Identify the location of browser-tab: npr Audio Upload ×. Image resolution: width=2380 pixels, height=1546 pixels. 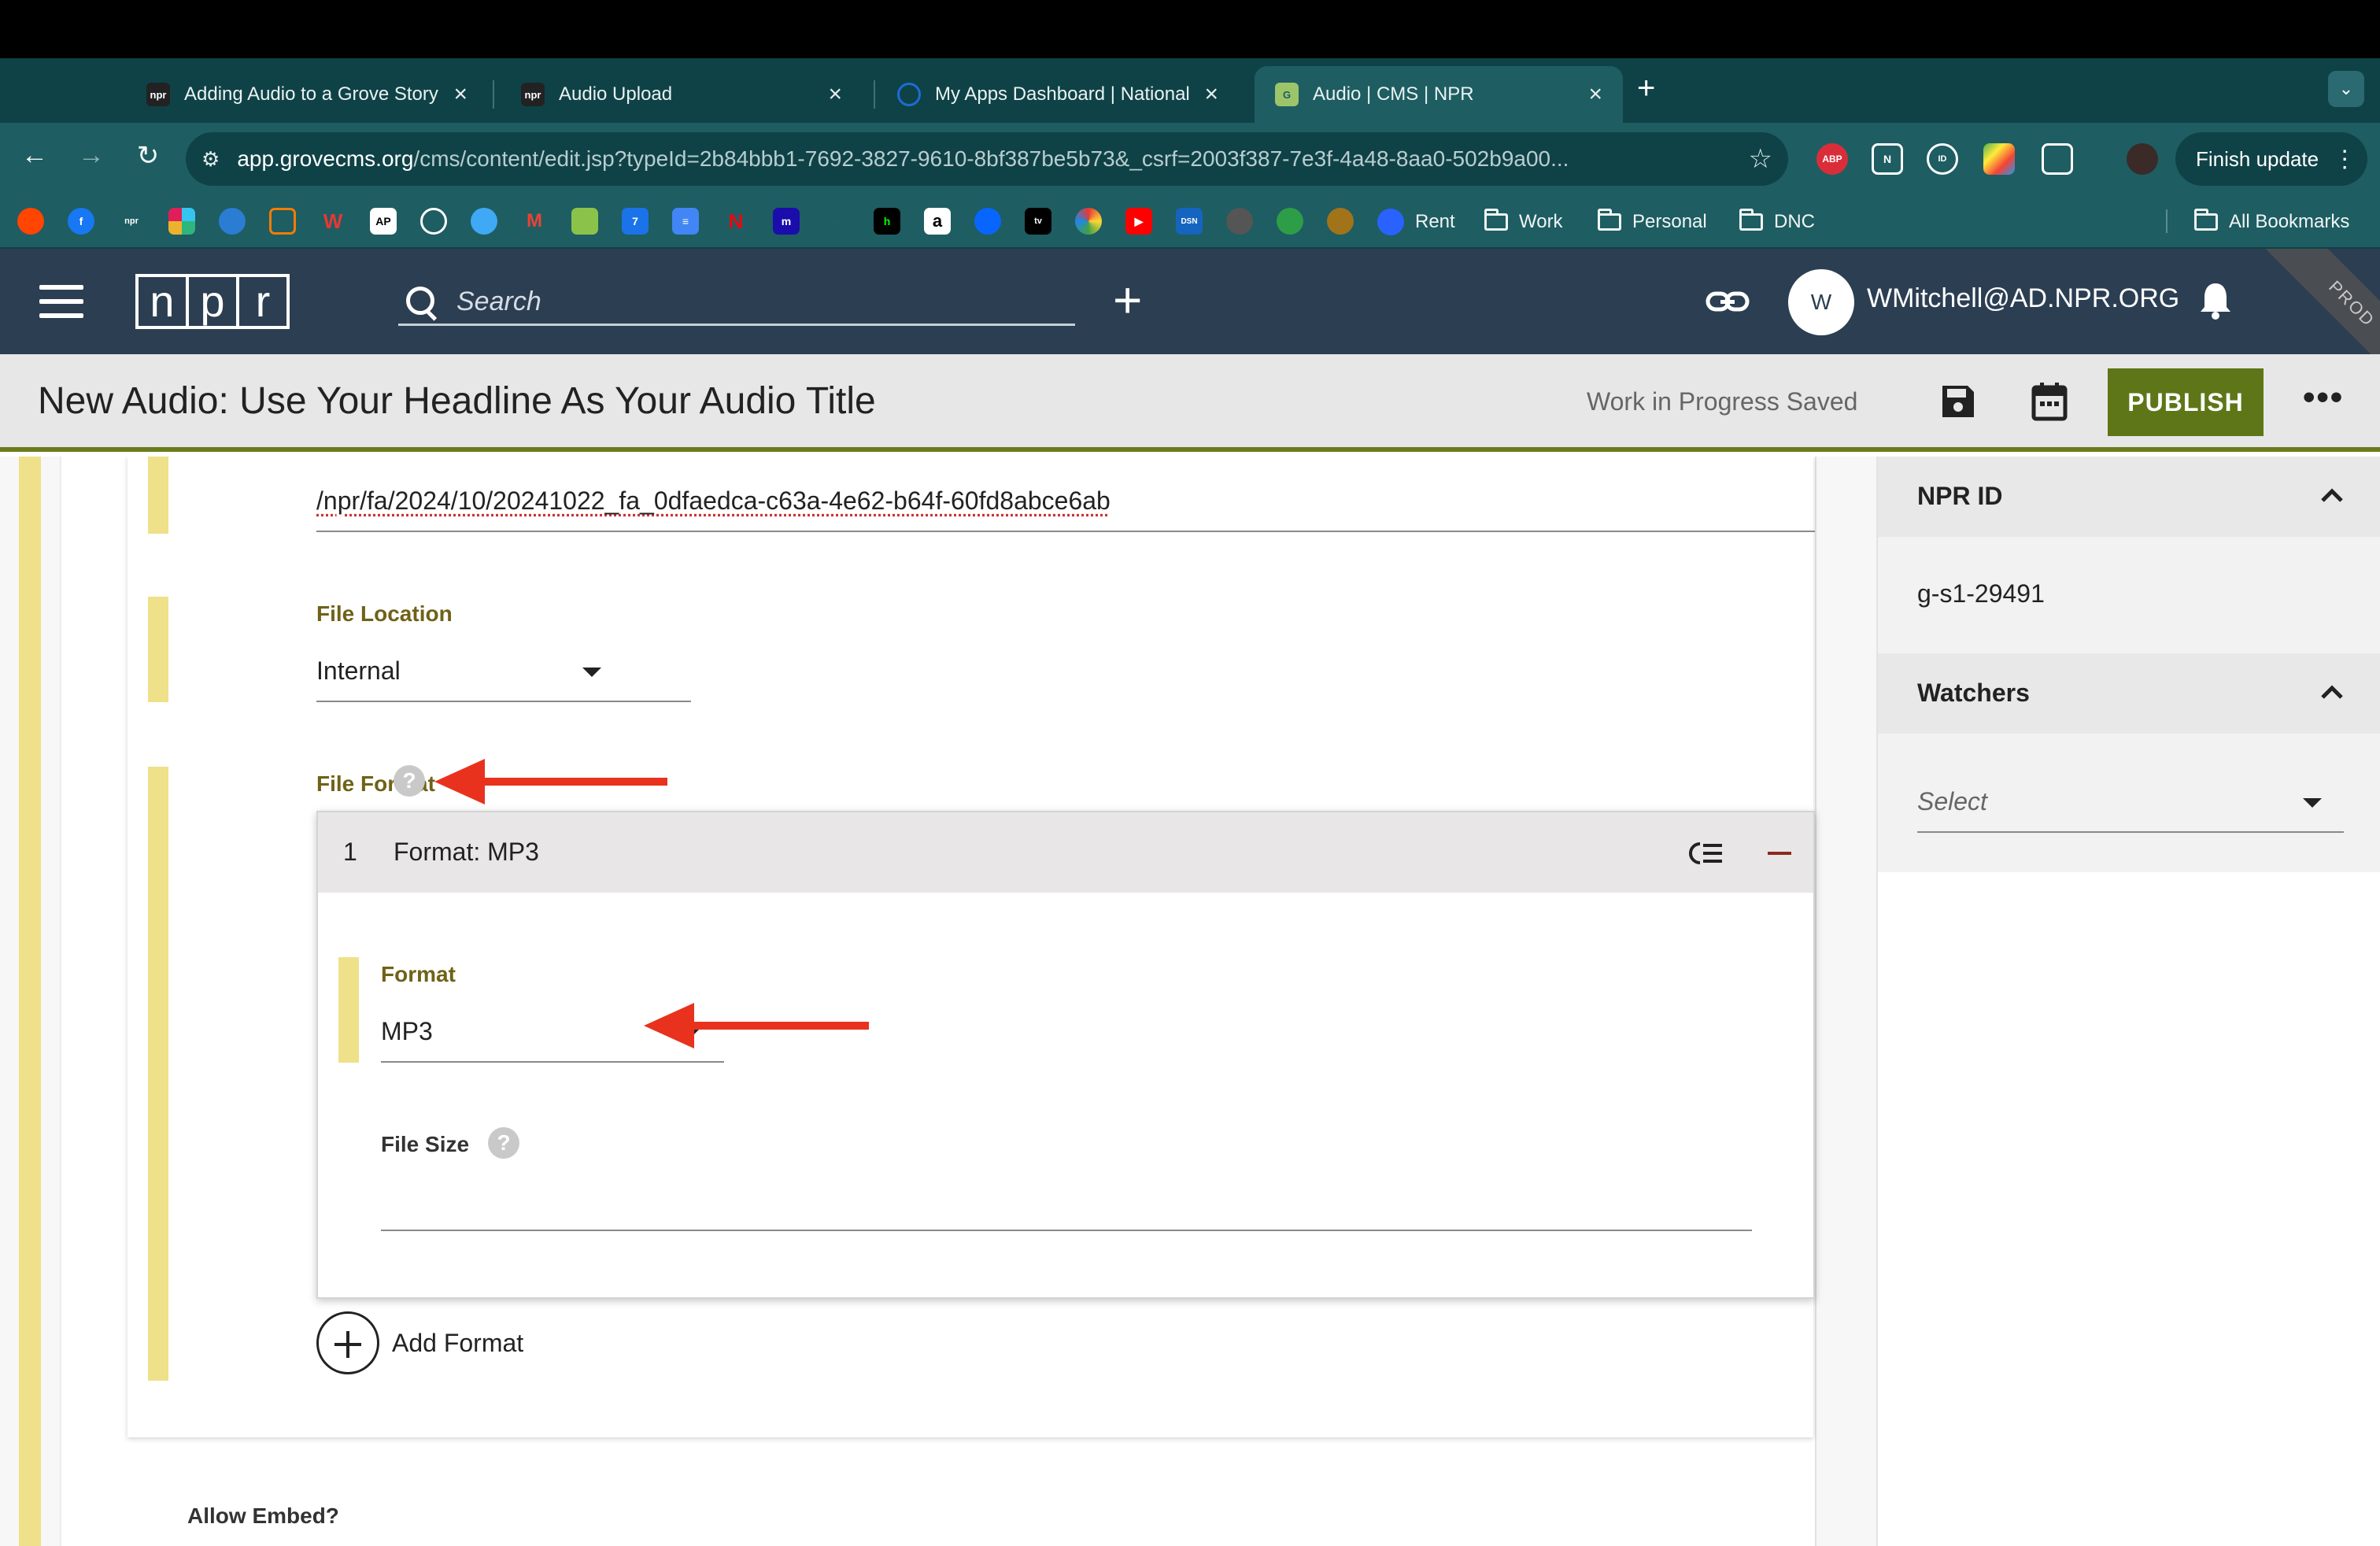
(682, 95).